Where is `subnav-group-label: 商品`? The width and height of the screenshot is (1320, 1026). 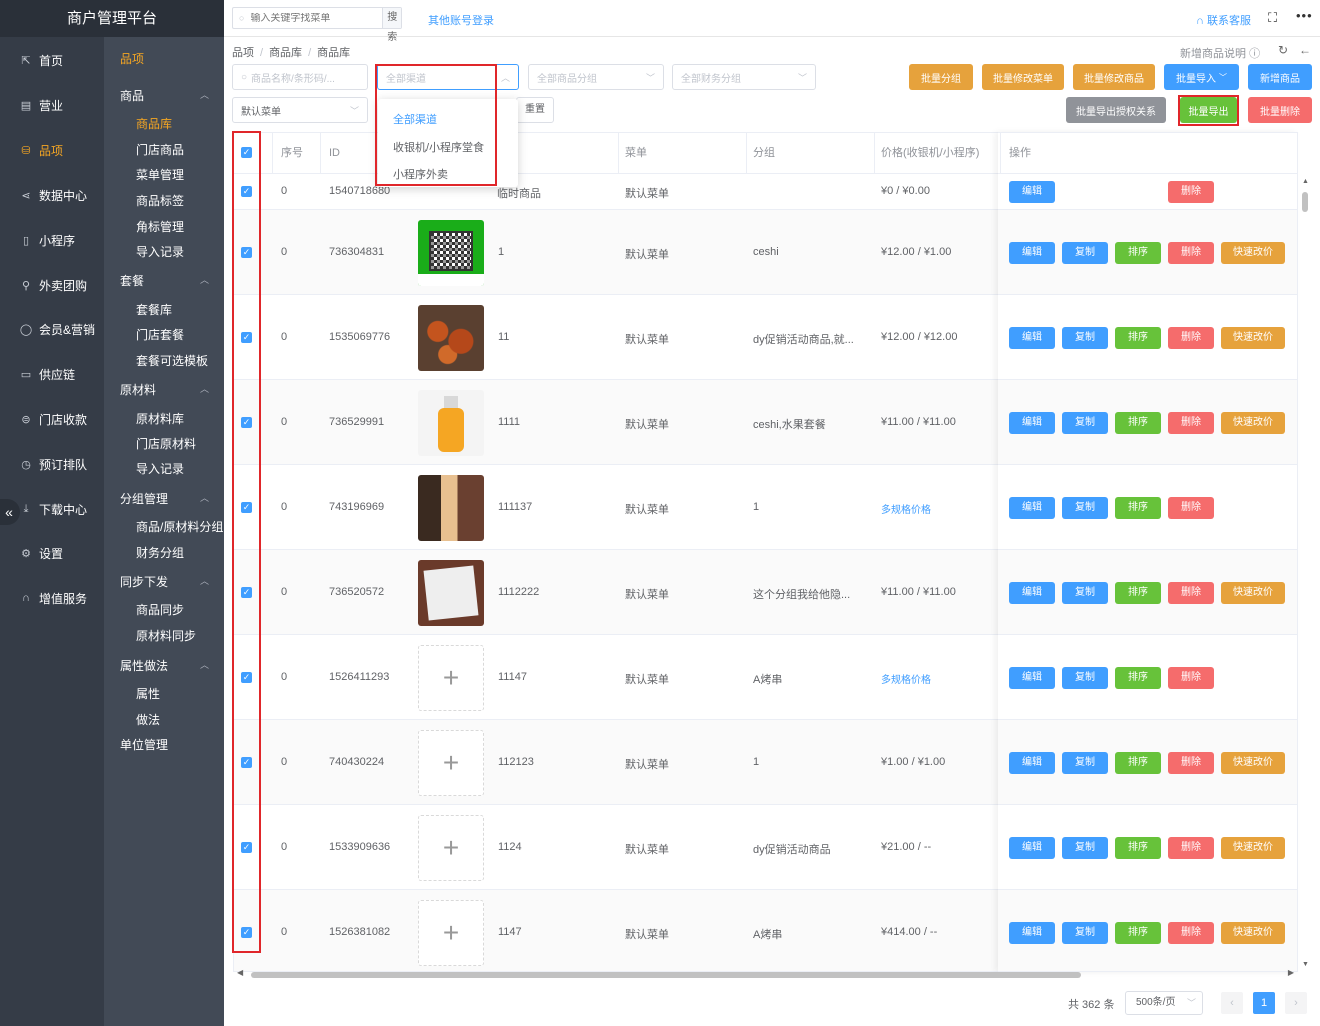 subnav-group-label: 商品 is located at coordinates (132, 95).